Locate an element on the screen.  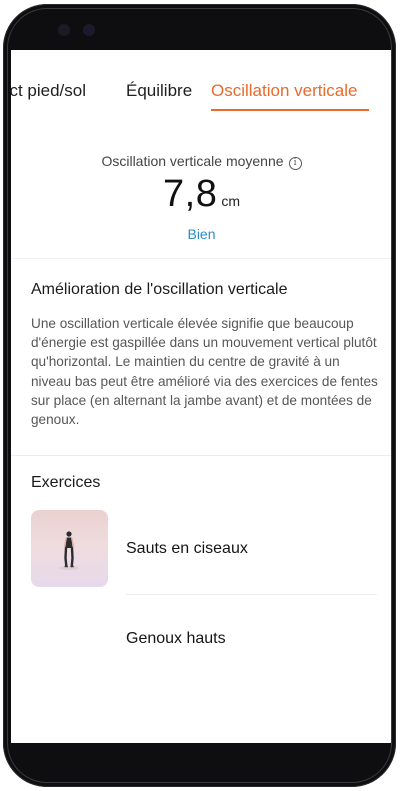
metric-label-text: Oscillation verticale moyenne is located at coordinates (192, 161).